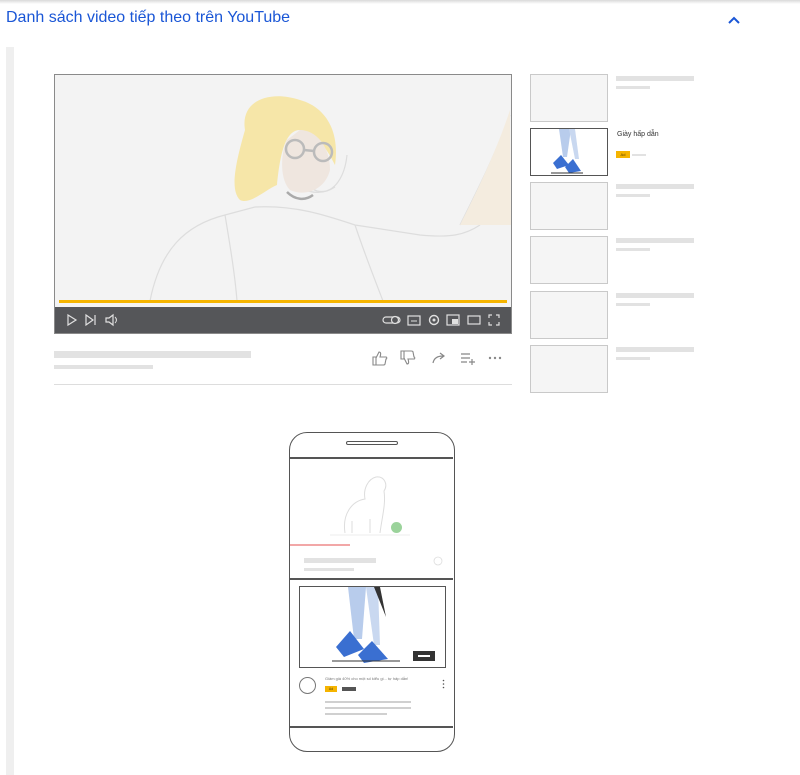 The image size is (800, 775). What do you see at coordinates (148, 17) in the screenshot?
I see `section-title: Danh sách video tiếp theo trên YouTube` at bounding box center [148, 17].